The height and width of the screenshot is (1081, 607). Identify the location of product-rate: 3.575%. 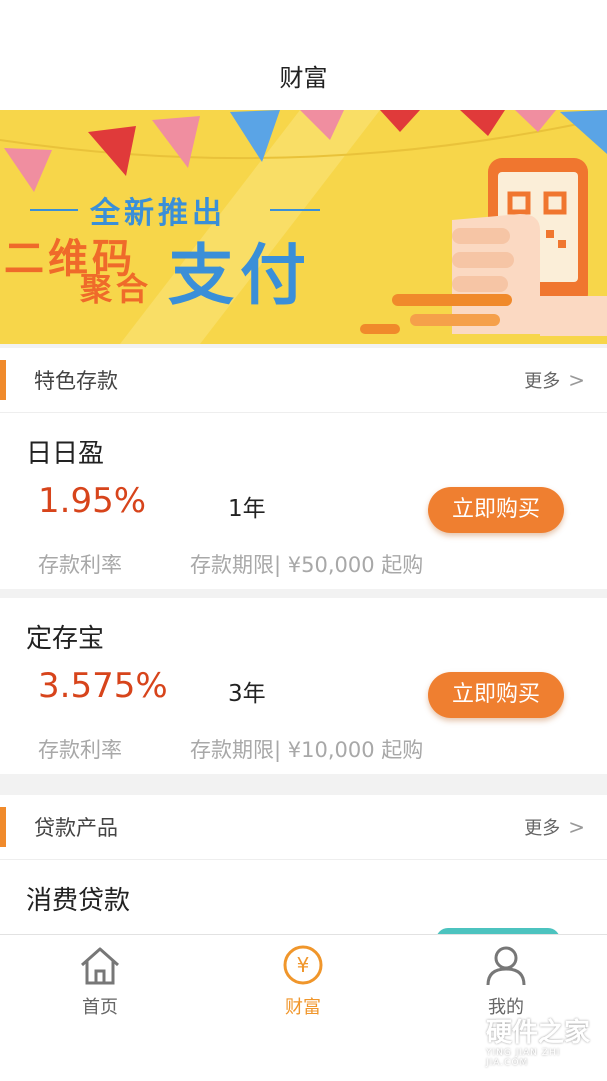
(103, 686).